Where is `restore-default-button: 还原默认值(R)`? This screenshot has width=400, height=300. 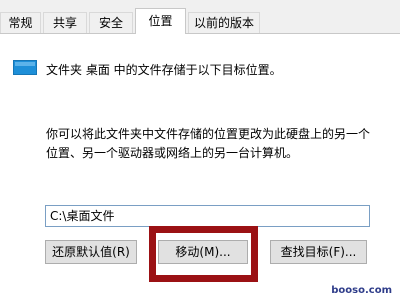
restore-default-button: 还原默认值(R) is located at coordinates (91, 252).